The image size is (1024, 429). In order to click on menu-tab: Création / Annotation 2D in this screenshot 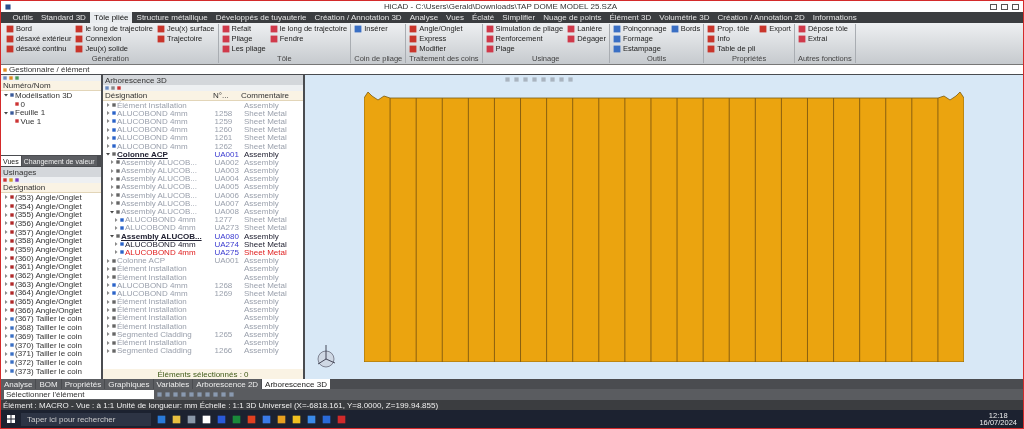, I will do `click(761, 17)`.